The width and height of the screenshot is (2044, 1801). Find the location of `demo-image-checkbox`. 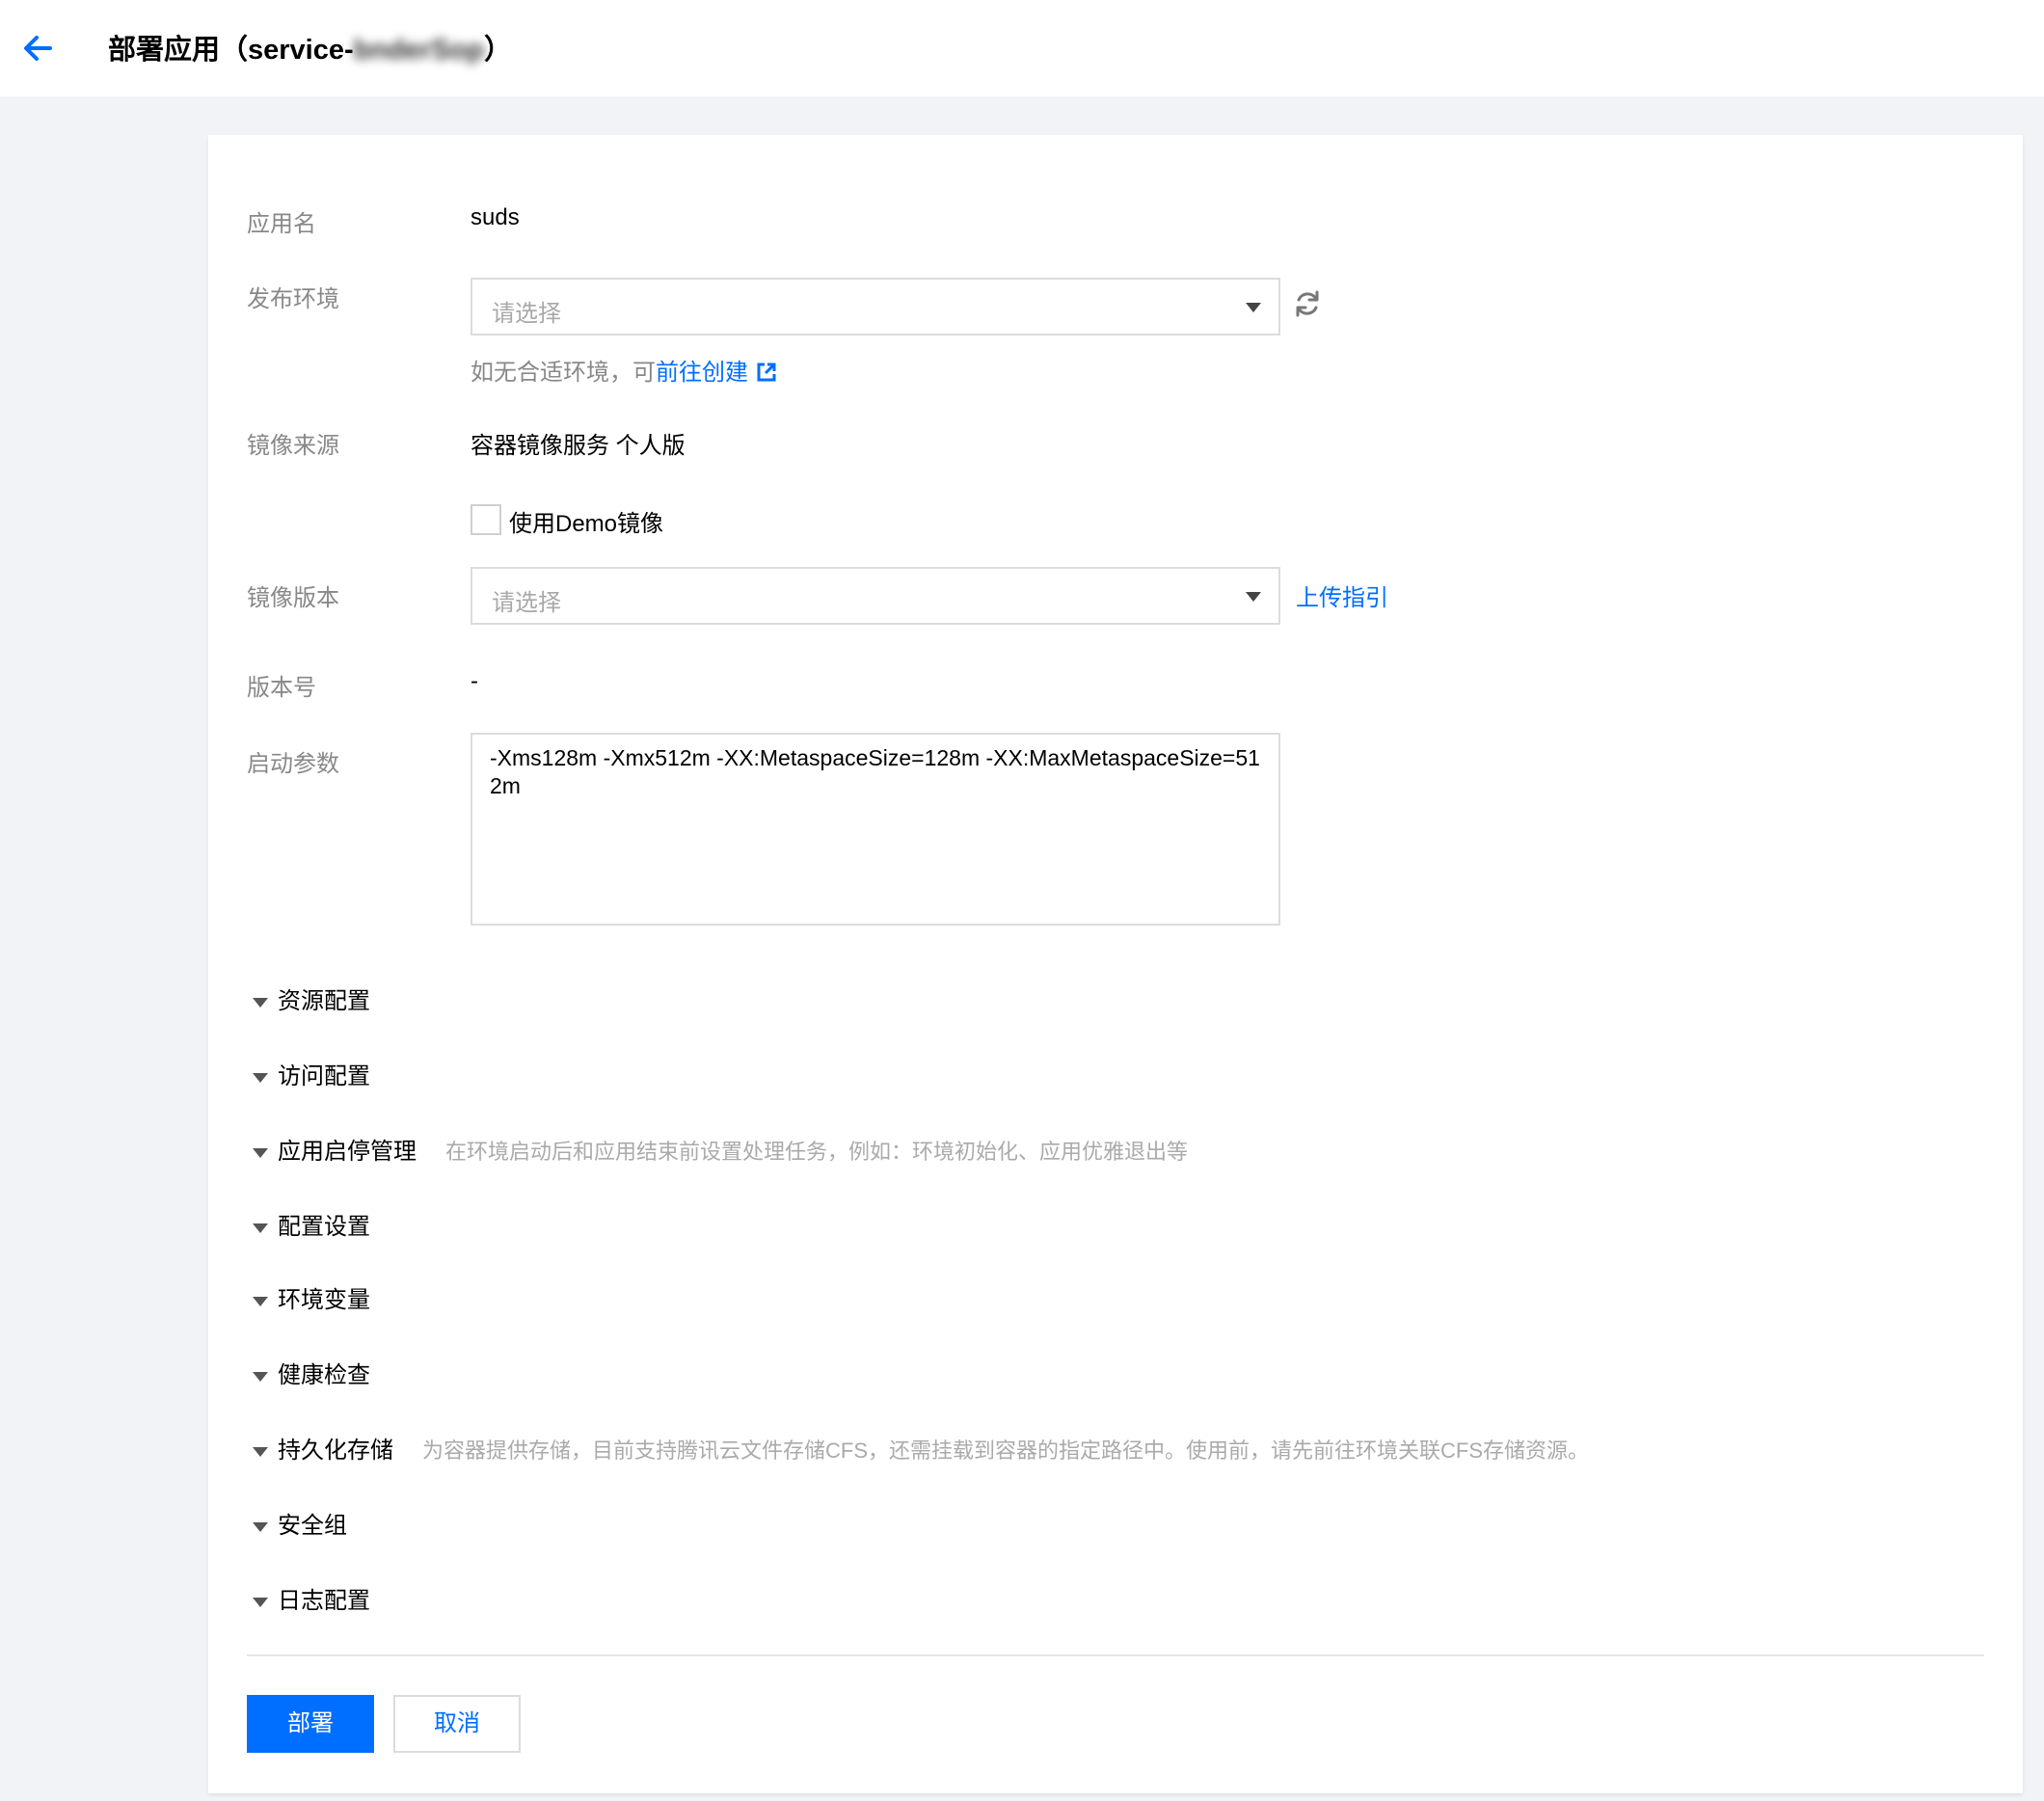

demo-image-checkbox is located at coordinates (486, 519).